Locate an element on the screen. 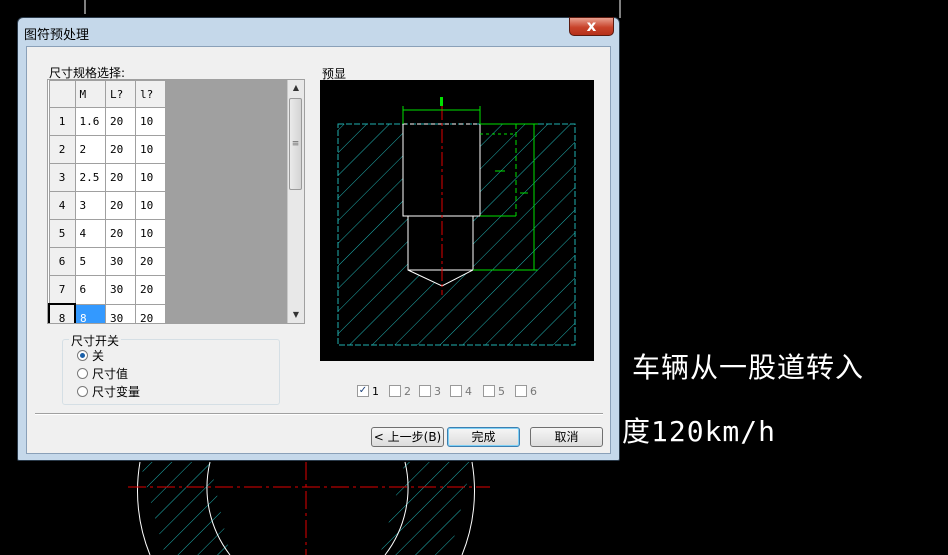  scroll-thumb: ≡ is located at coordinates (295, 144).